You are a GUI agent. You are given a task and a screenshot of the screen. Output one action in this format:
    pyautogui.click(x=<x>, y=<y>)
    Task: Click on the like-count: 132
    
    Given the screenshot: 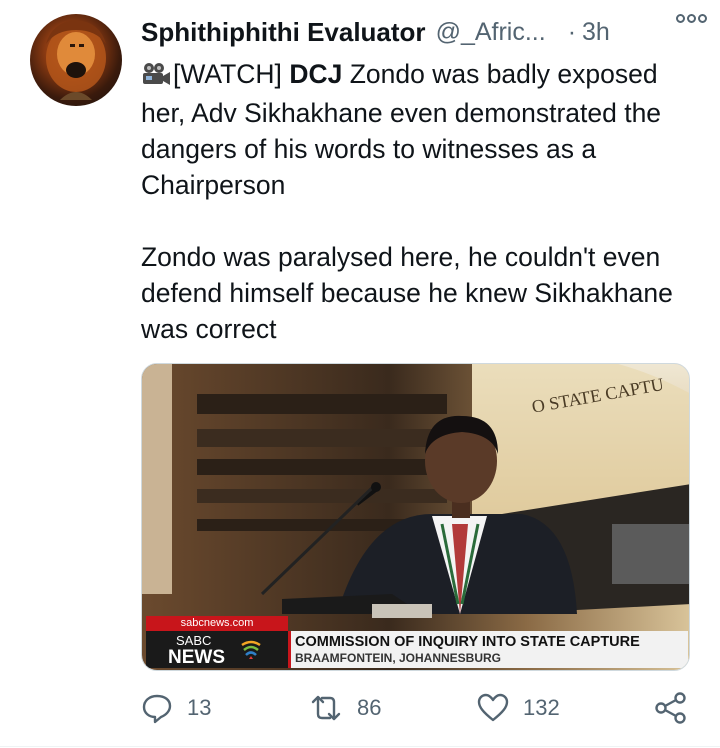 What is the action you would take?
    pyautogui.click(x=541, y=707)
    